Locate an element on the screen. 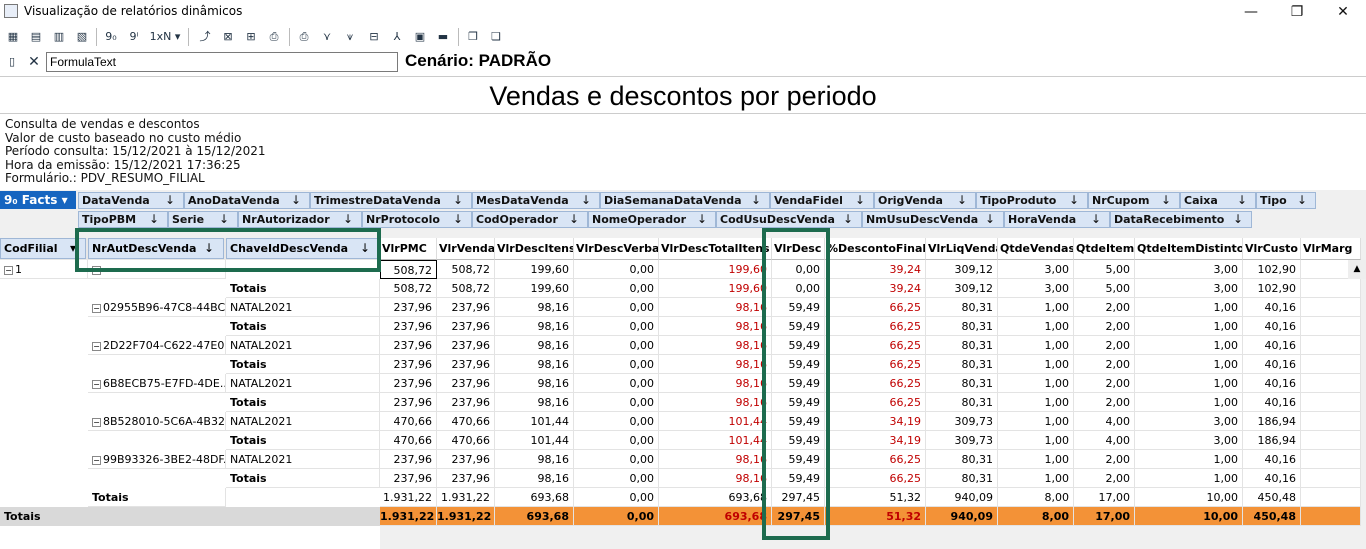 The height and width of the screenshot is (549, 1366). grid-totals-icon: ▧ is located at coordinates (82, 37).